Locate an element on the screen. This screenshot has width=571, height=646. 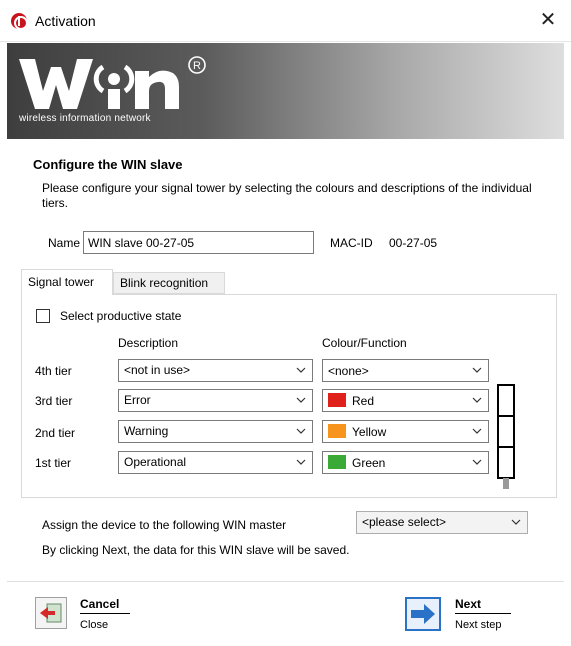
tier-1-description-select: Operational is located at coordinates (215, 462).